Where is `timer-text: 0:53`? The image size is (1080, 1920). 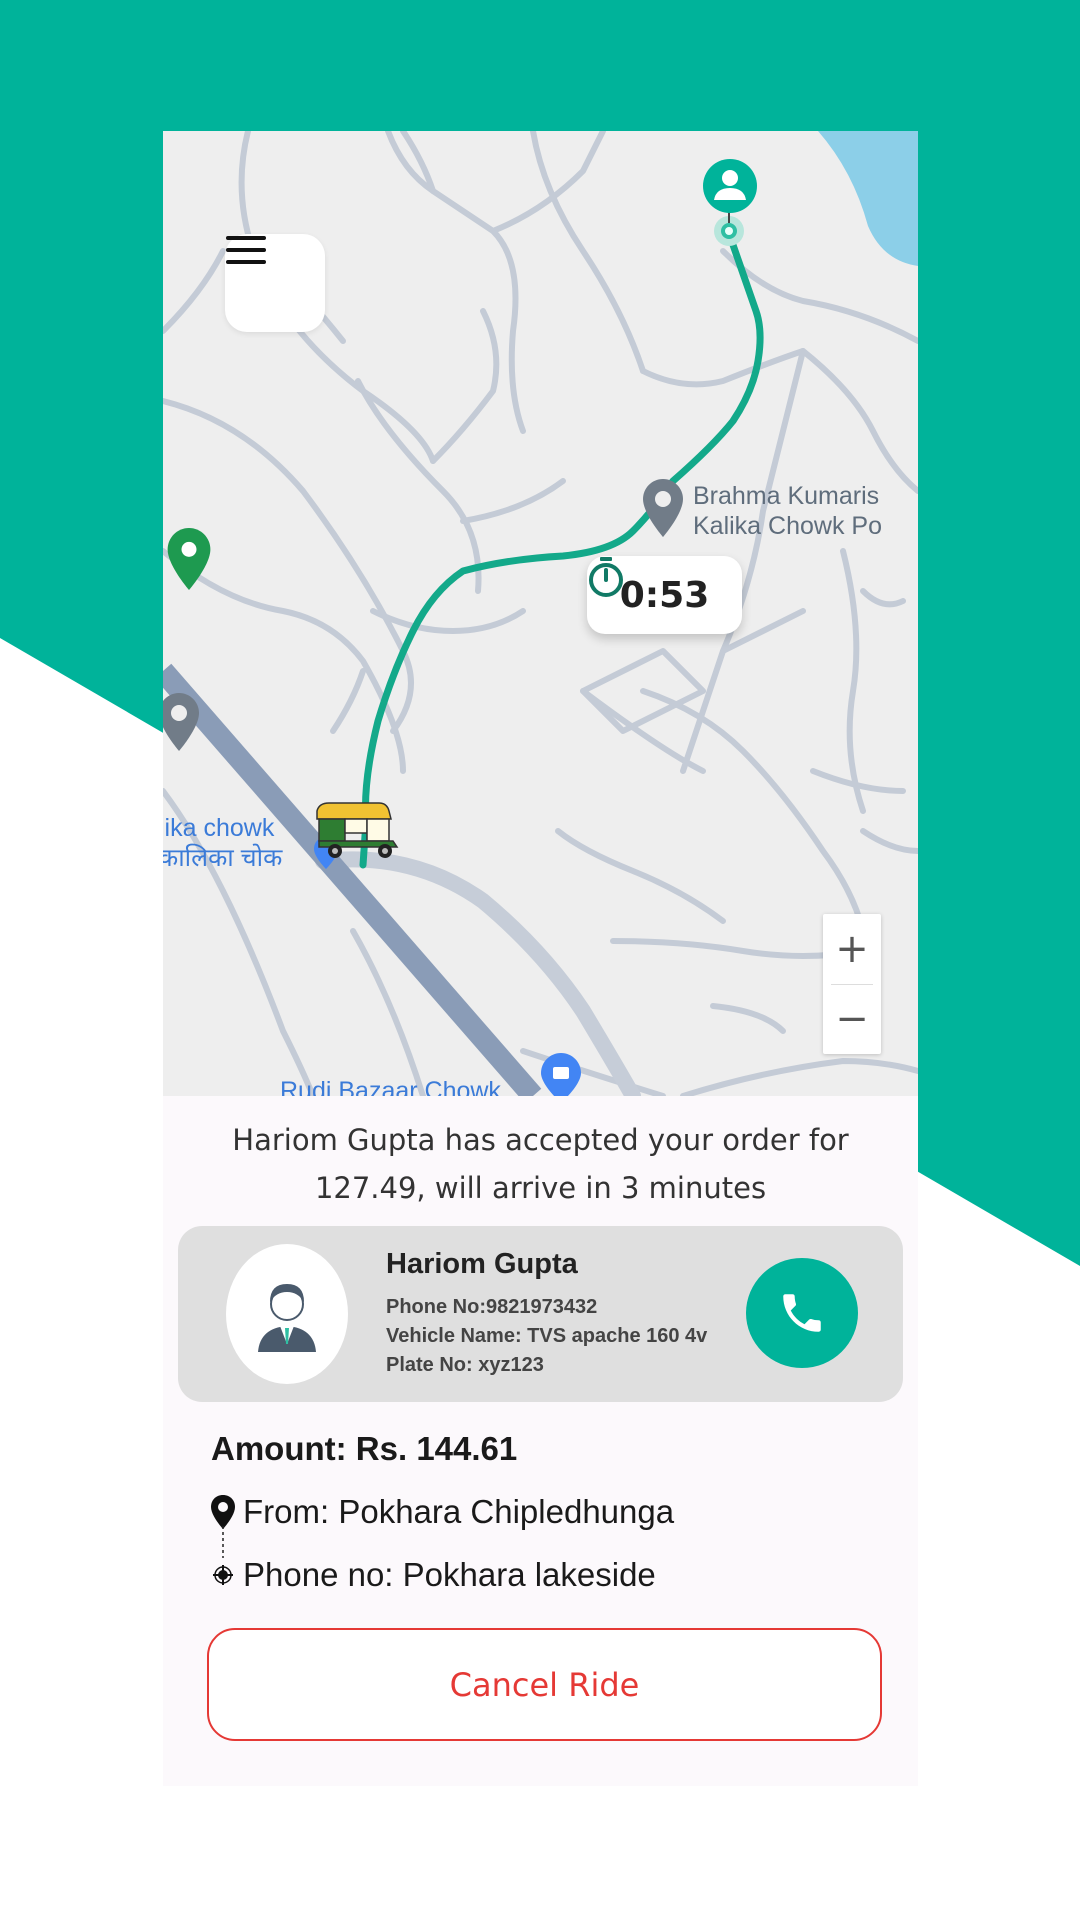 timer-text: 0:53 is located at coordinates (664, 595).